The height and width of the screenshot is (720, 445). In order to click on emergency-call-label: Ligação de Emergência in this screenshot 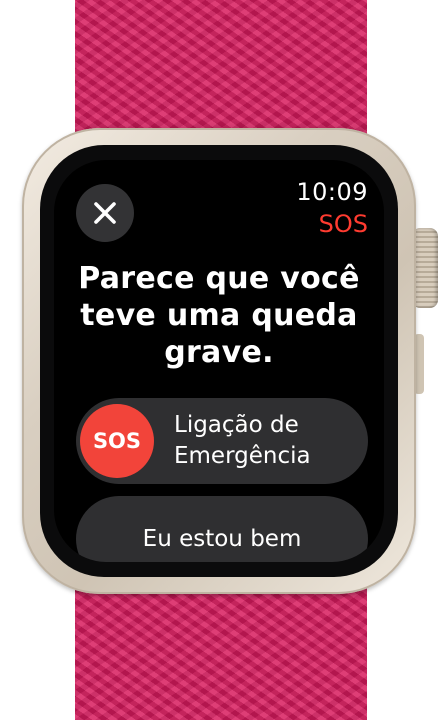, I will do `click(242, 440)`.